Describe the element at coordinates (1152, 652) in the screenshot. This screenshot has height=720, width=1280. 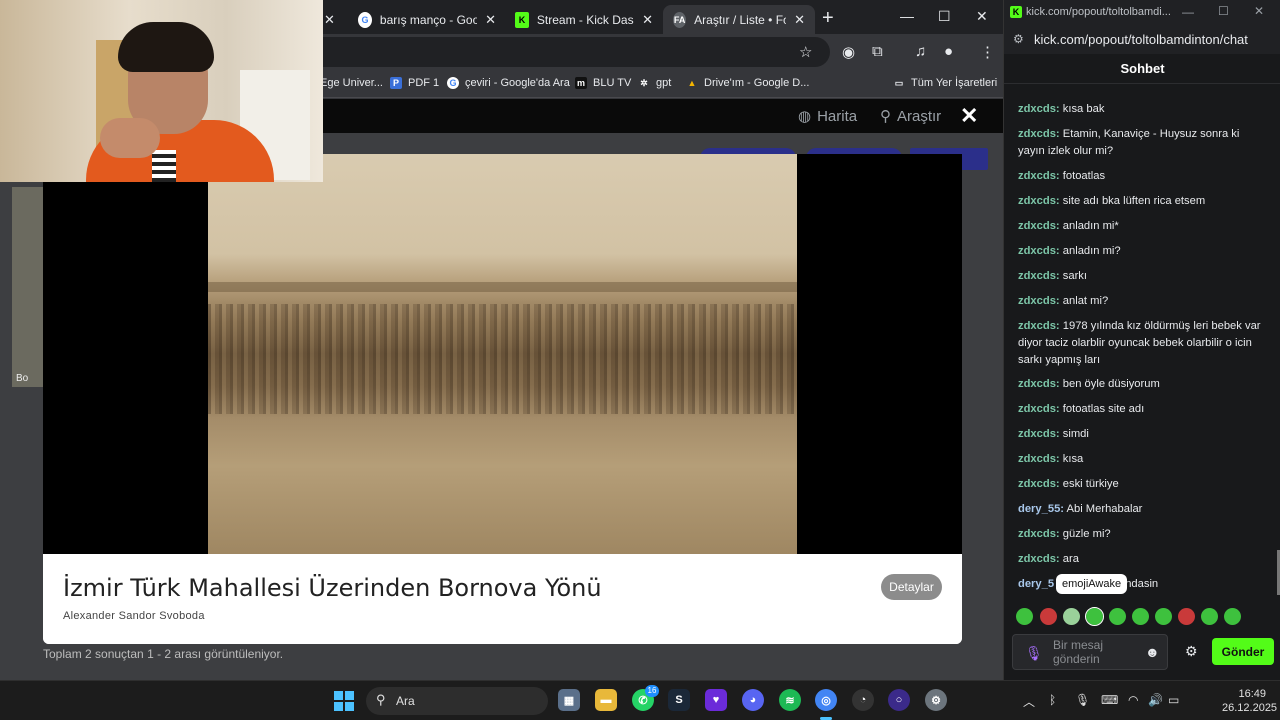
I see `emoji-picker-icon: ☻` at that location.